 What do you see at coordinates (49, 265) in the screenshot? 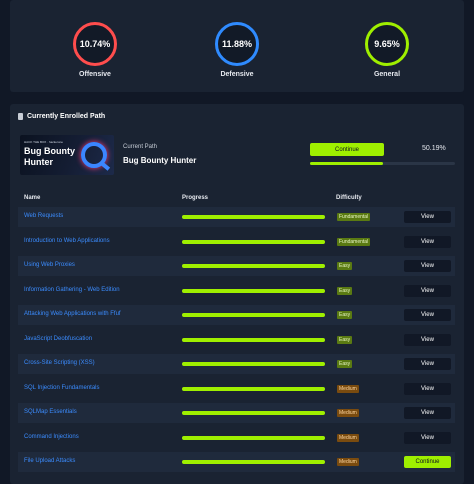
I see `module-link: Using Web Proxies` at bounding box center [49, 265].